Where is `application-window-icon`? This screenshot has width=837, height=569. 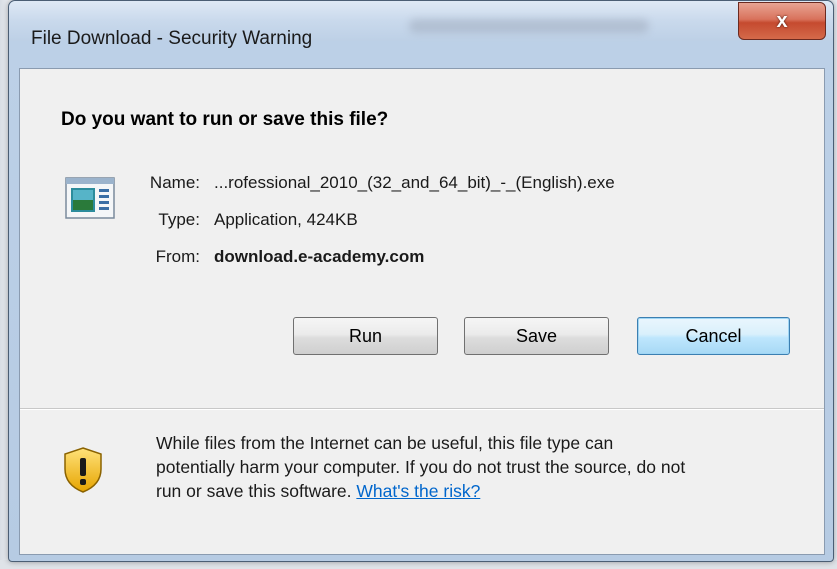
application-window-icon is located at coordinates (90, 198).